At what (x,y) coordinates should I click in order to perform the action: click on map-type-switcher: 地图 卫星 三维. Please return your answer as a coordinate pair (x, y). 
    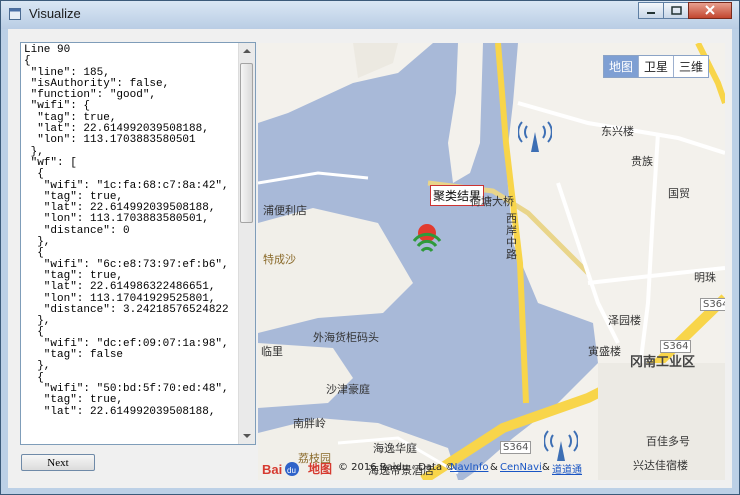
    Looking at the image, I should click on (656, 66).